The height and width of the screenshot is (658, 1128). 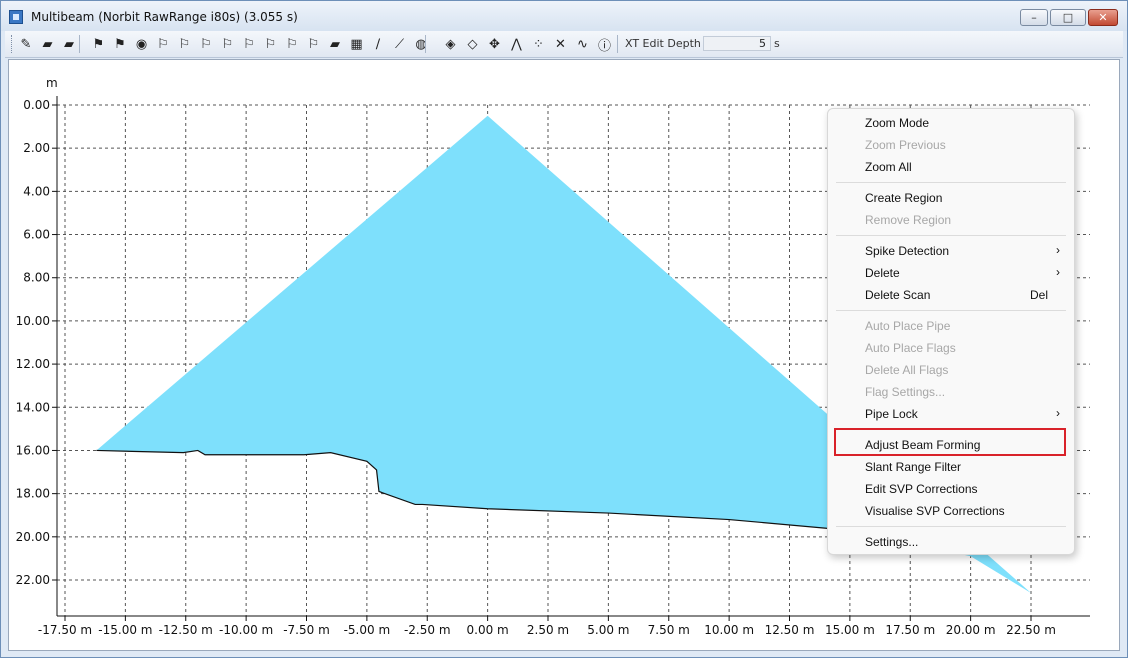 I want to click on y-tick-label: 22.00, so click(x=33, y=580).